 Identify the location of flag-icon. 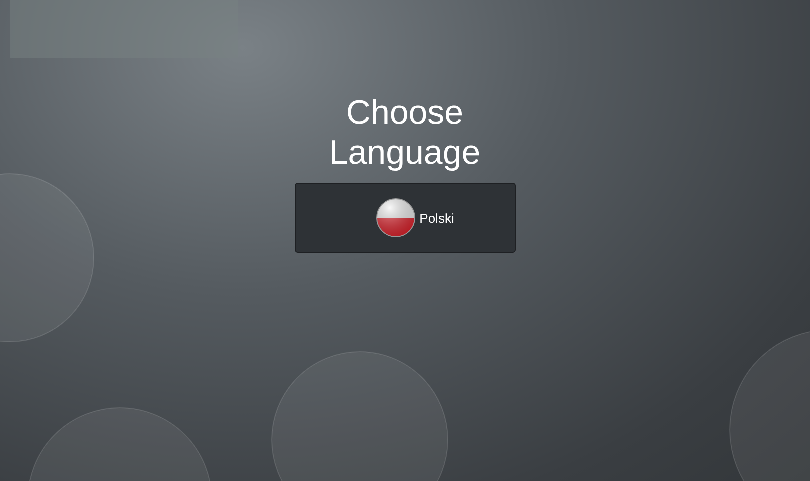
(396, 218).